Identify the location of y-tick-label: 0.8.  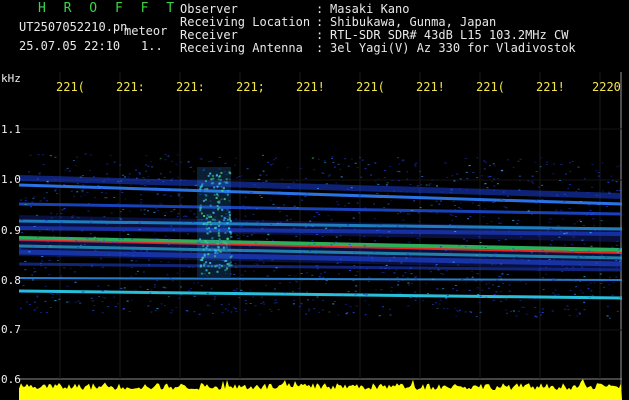
(11, 280).